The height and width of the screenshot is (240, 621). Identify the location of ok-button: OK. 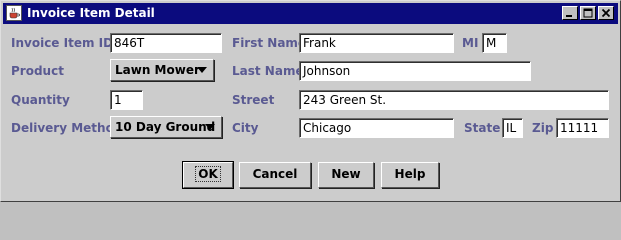
(208, 175).